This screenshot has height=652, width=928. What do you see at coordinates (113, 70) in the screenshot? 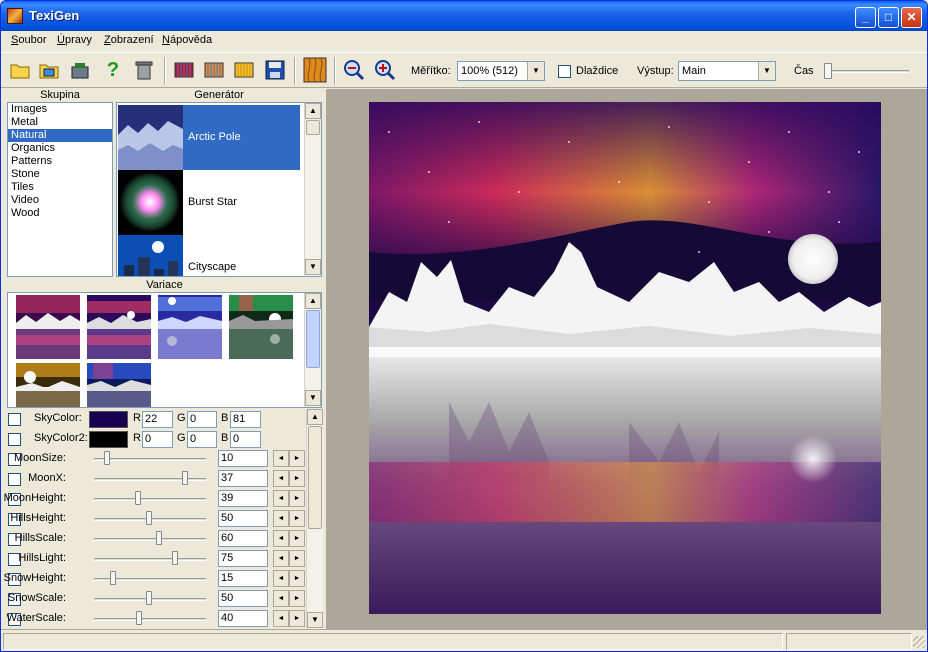
I see `help-icon: ?` at bounding box center [113, 70].